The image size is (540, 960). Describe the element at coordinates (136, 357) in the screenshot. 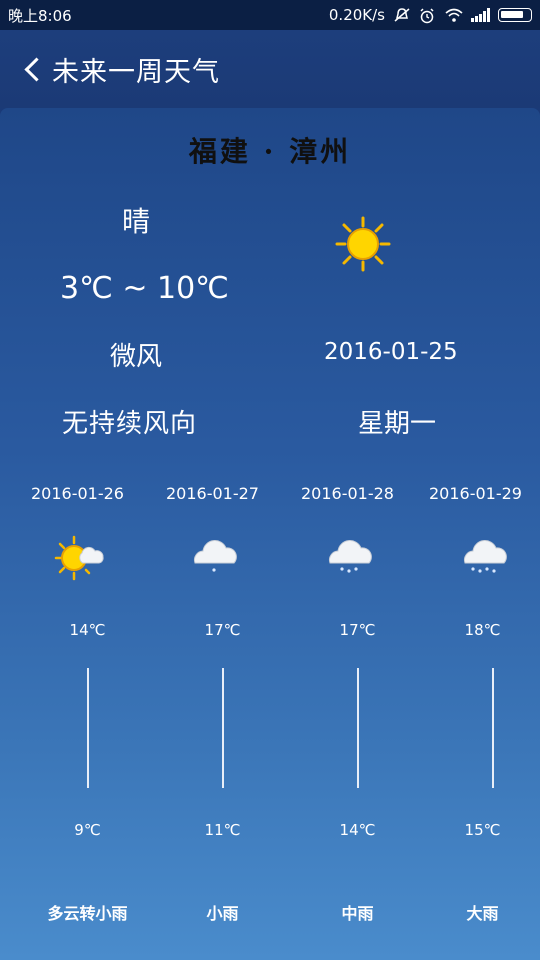

I see `today-wind: 微风` at that location.